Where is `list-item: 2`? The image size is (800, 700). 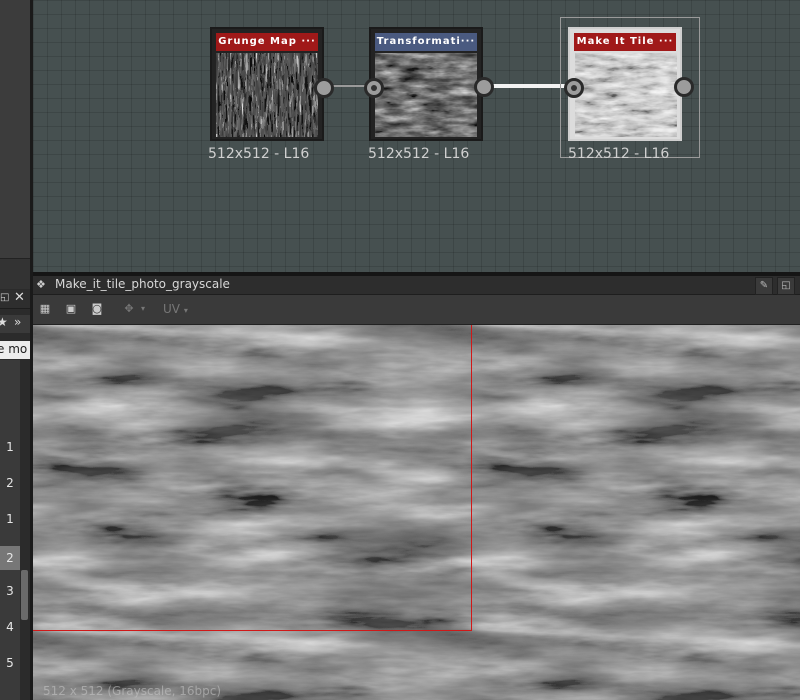
list-item: 2 is located at coordinates (10, 483).